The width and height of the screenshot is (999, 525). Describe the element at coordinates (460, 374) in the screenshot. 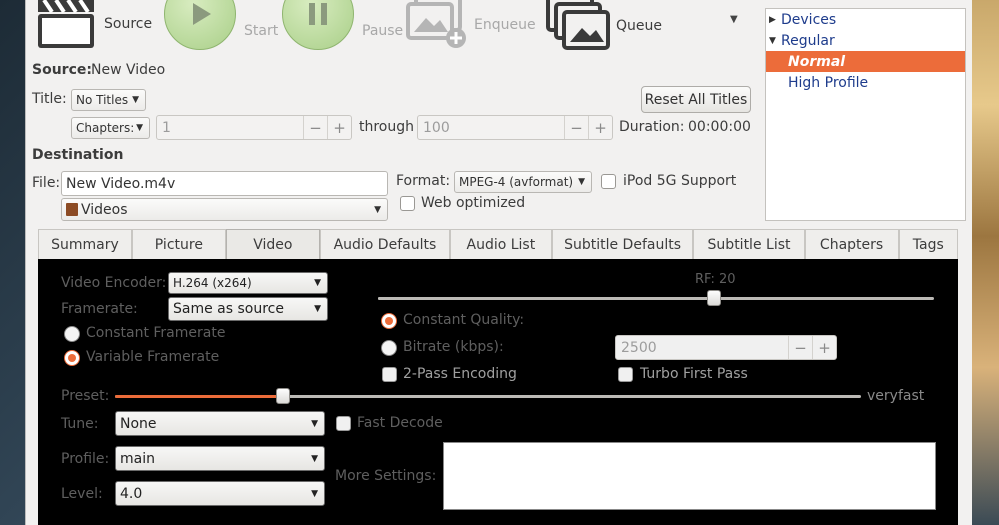

I see `two-pass-label: 2-Pass Encoding` at that location.